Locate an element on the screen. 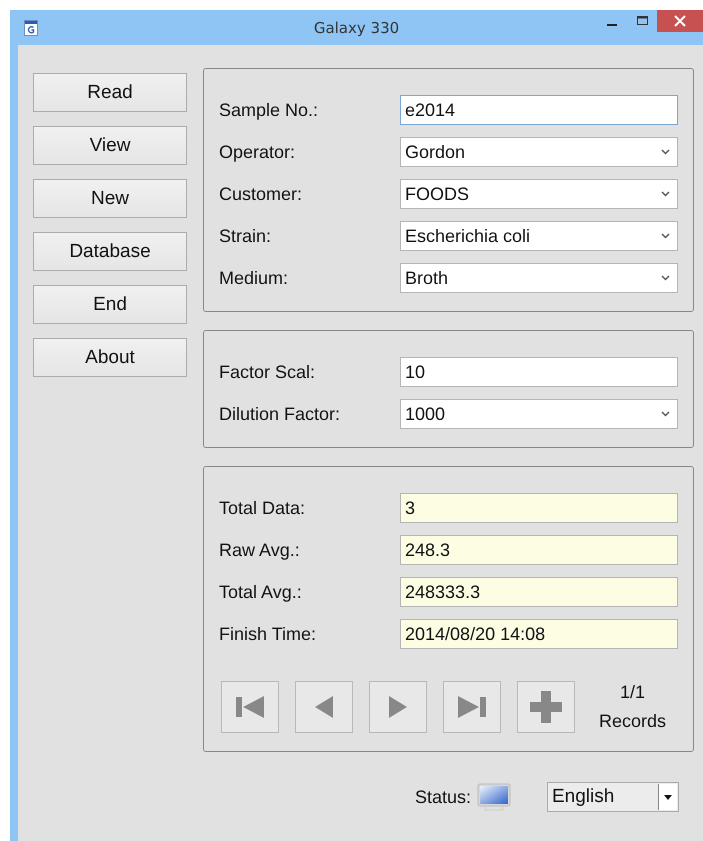  next-button is located at coordinates (398, 707).